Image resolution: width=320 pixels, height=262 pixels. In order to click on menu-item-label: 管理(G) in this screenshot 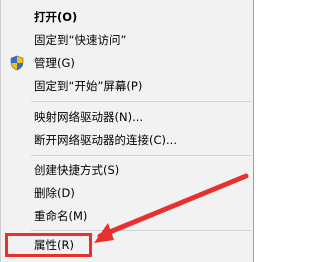, I will do `click(54, 63)`.